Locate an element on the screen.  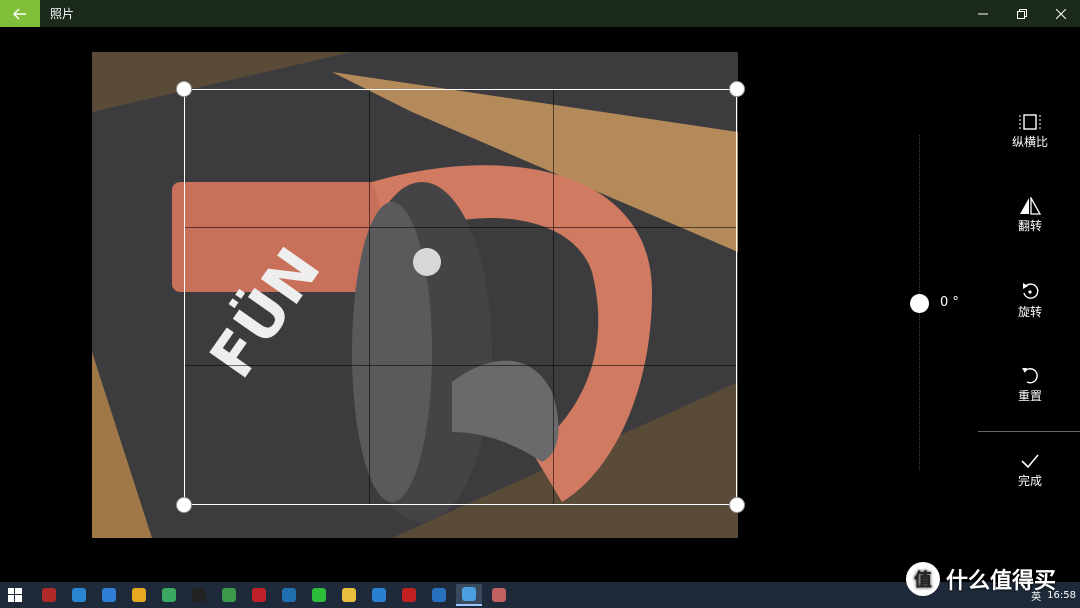
app-bird-icon is located at coordinates (379, 595).